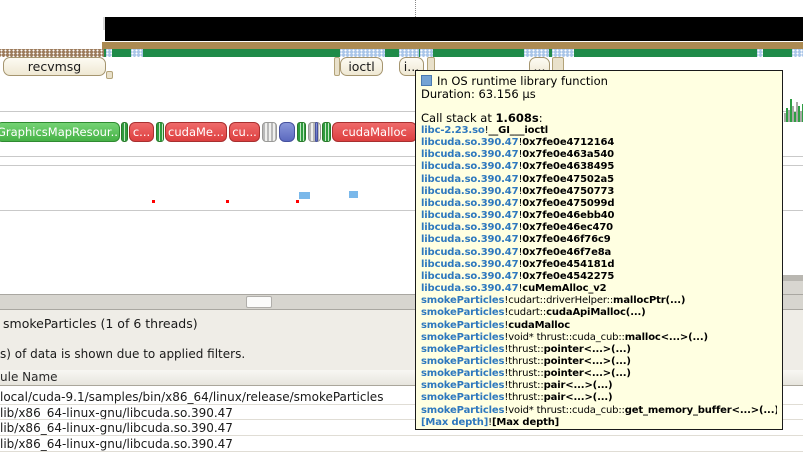  What do you see at coordinates (454, 29) in the screenshot?
I see `timeline-overview-band` at bounding box center [454, 29].